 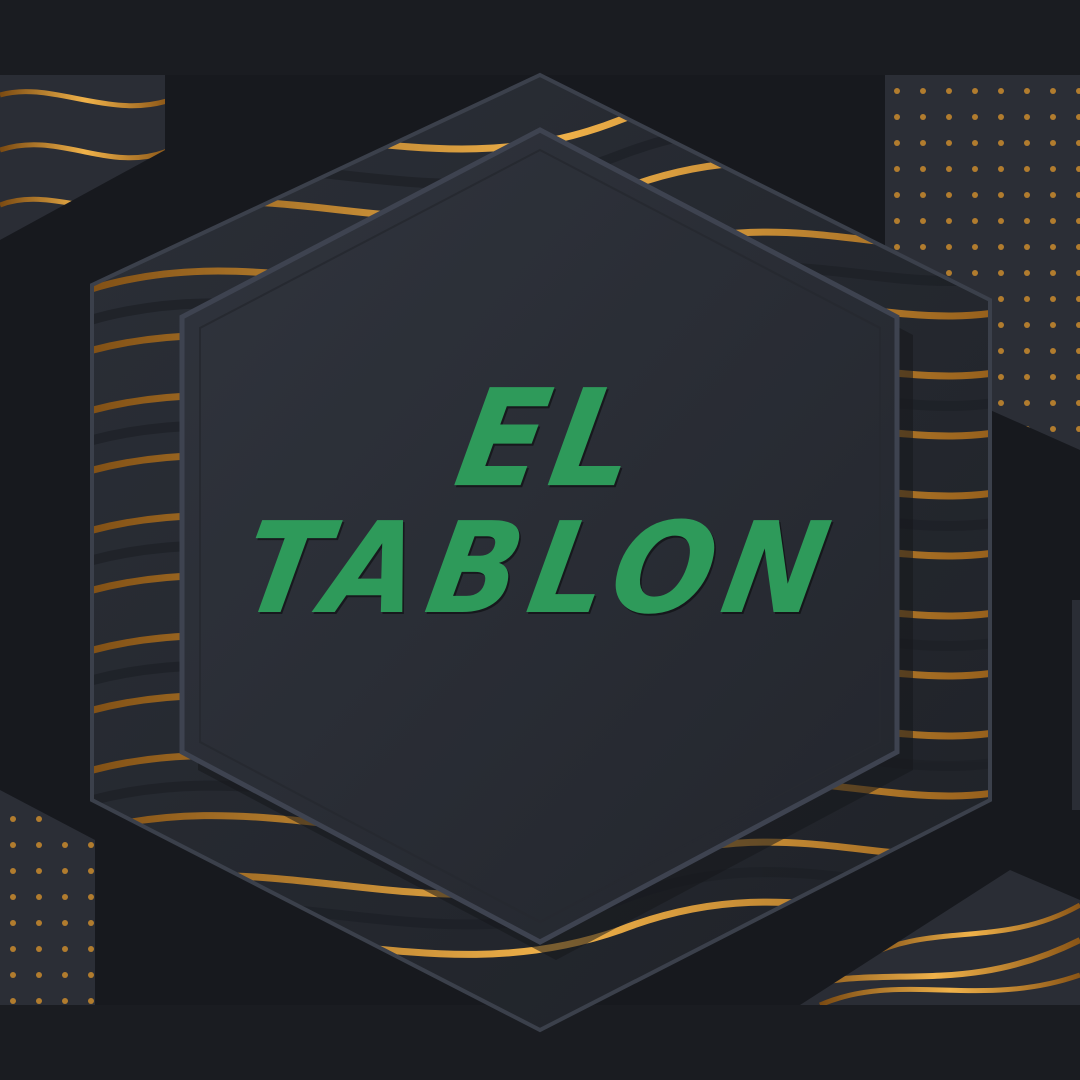 I want to click on bottom-right-fragment, so click(x=940, y=937).